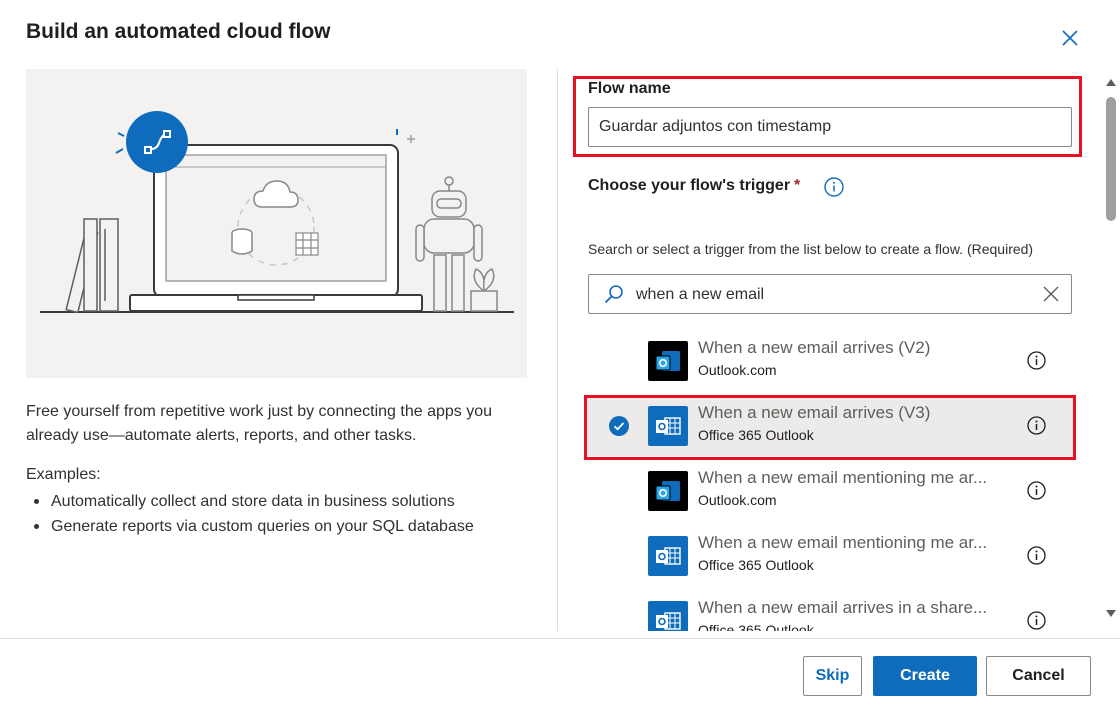 Image resolution: width=1120 pixels, height=706 pixels. Describe the element at coordinates (1070, 38) in the screenshot. I see `close-icon` at that location.